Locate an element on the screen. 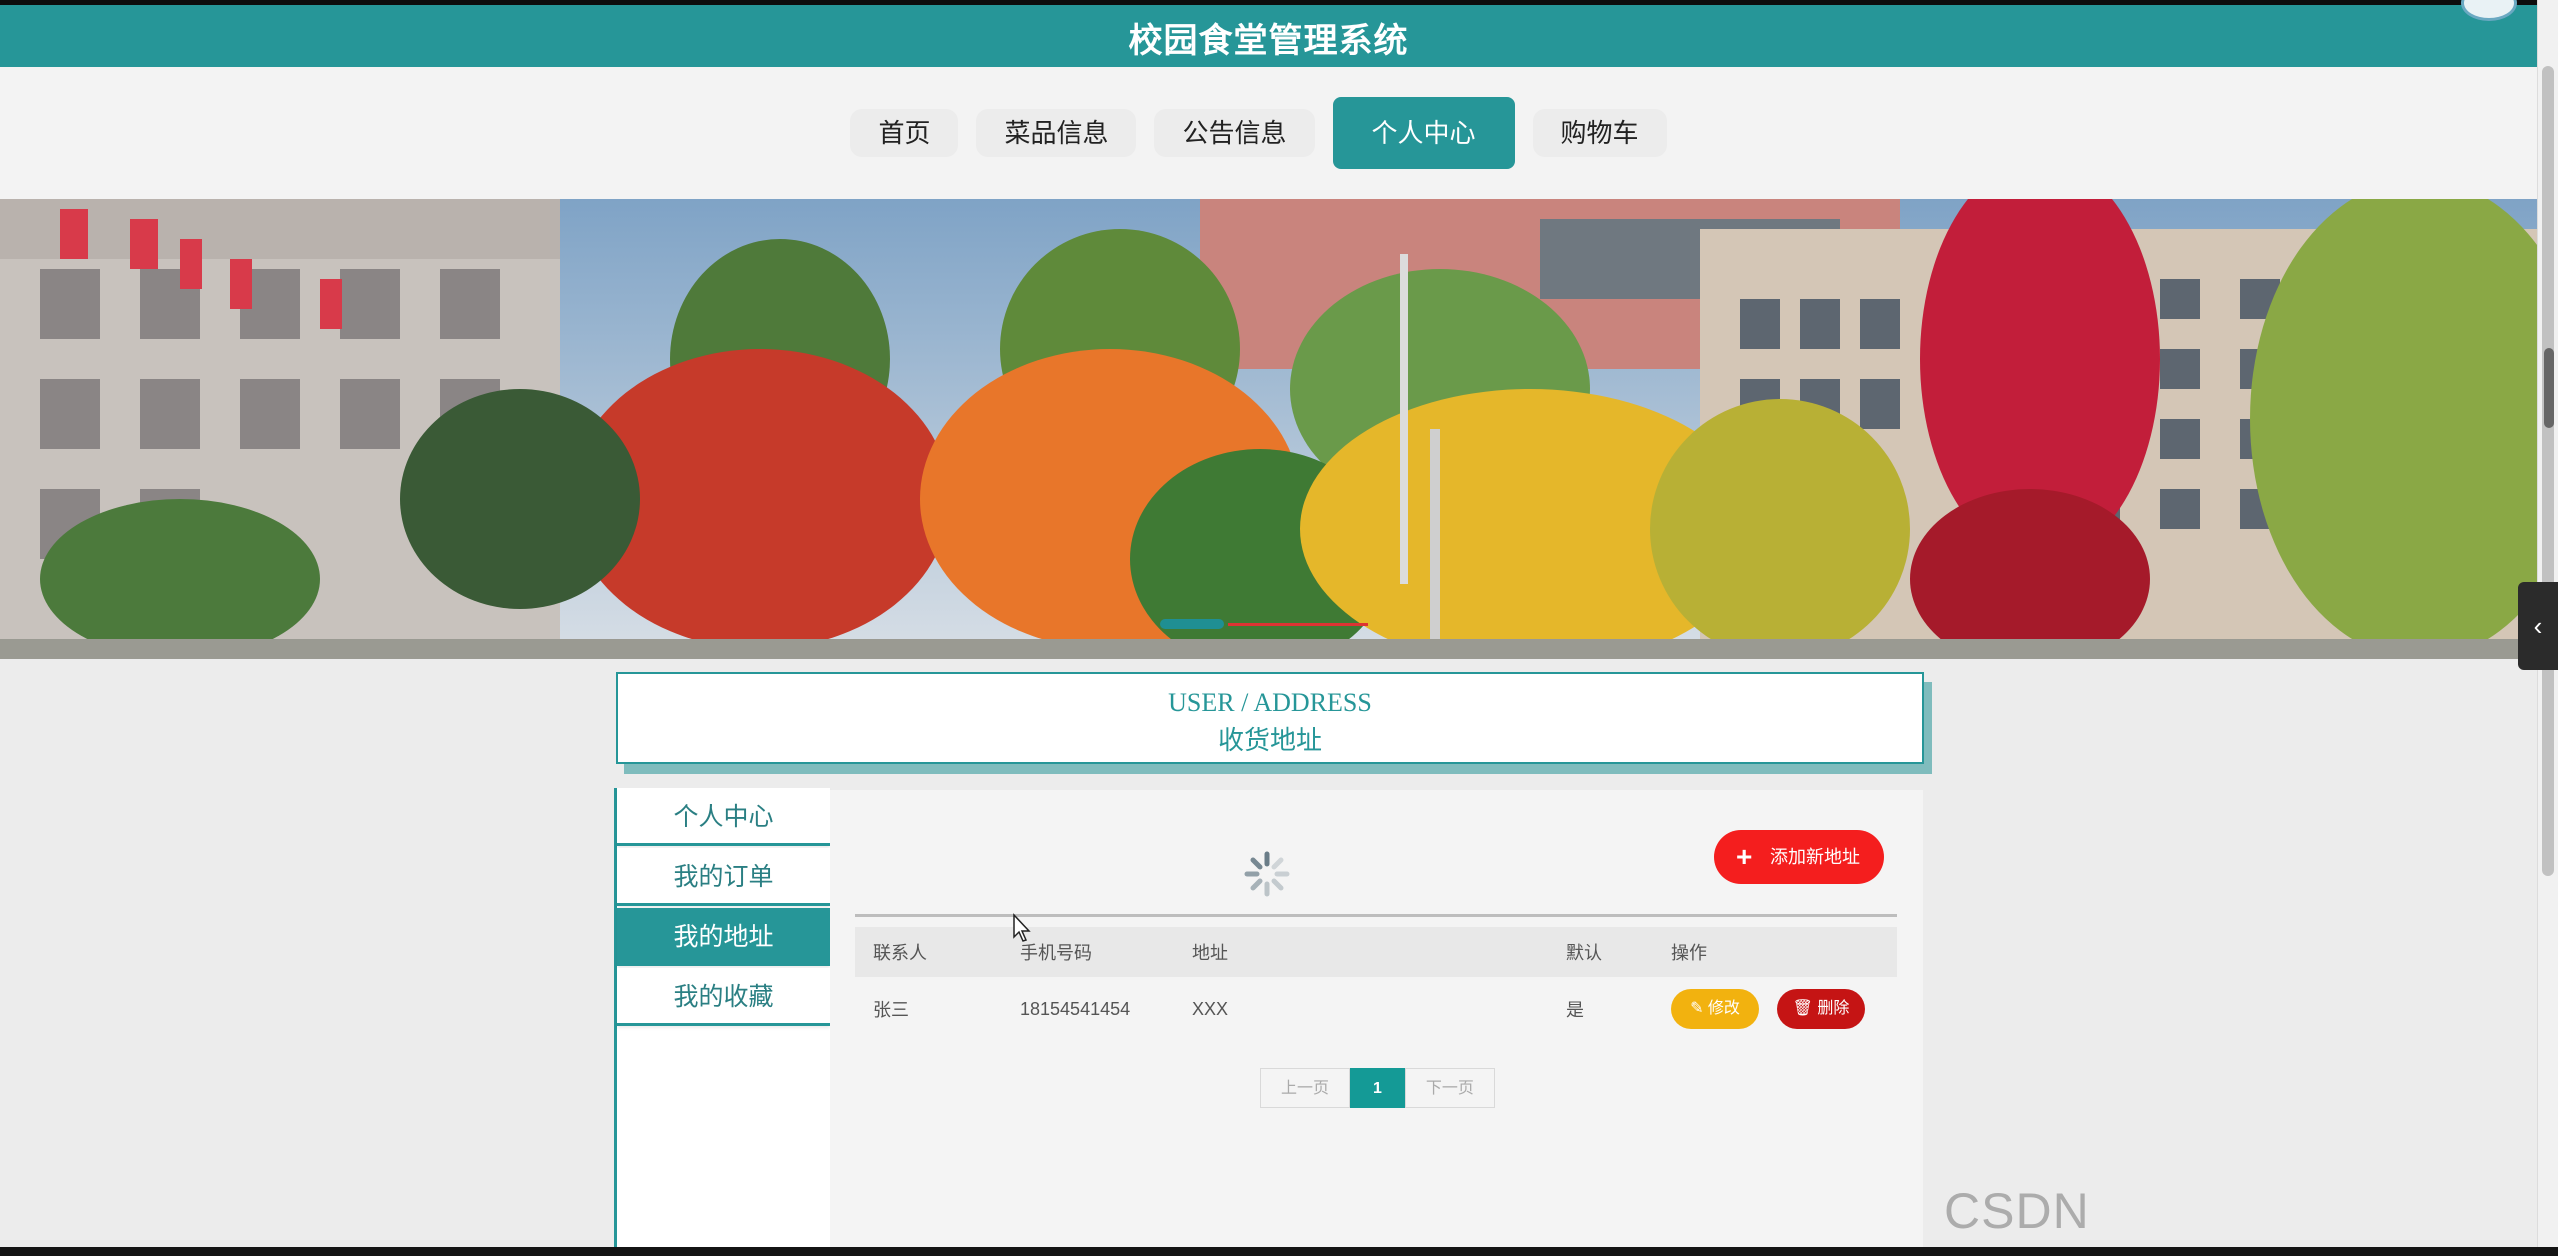  top-bar: 校园食堂管理系统 is located at coordinates (1268, 33).